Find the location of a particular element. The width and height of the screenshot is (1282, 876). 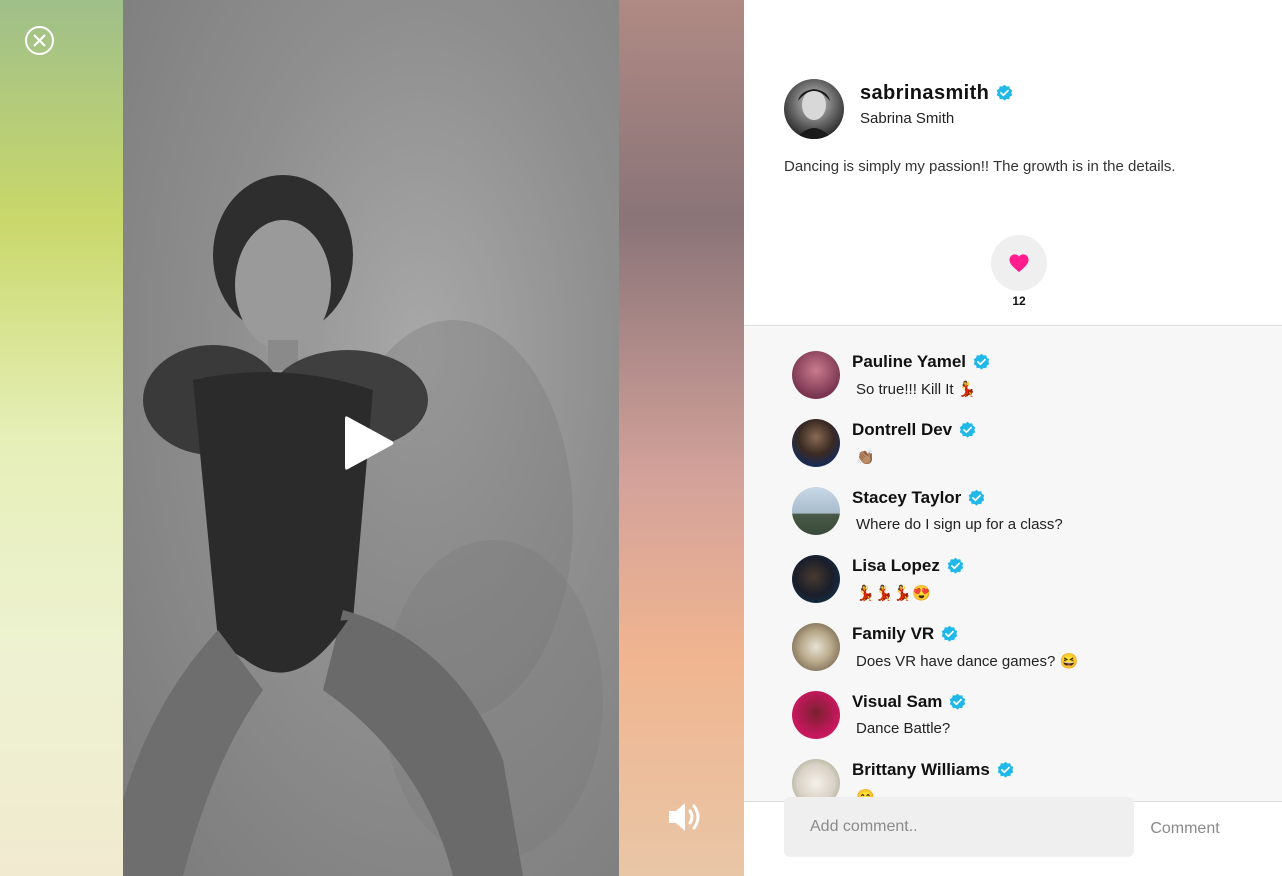

comment-item: Brittany Williams 😊 is located at coordinates (1012, 780).